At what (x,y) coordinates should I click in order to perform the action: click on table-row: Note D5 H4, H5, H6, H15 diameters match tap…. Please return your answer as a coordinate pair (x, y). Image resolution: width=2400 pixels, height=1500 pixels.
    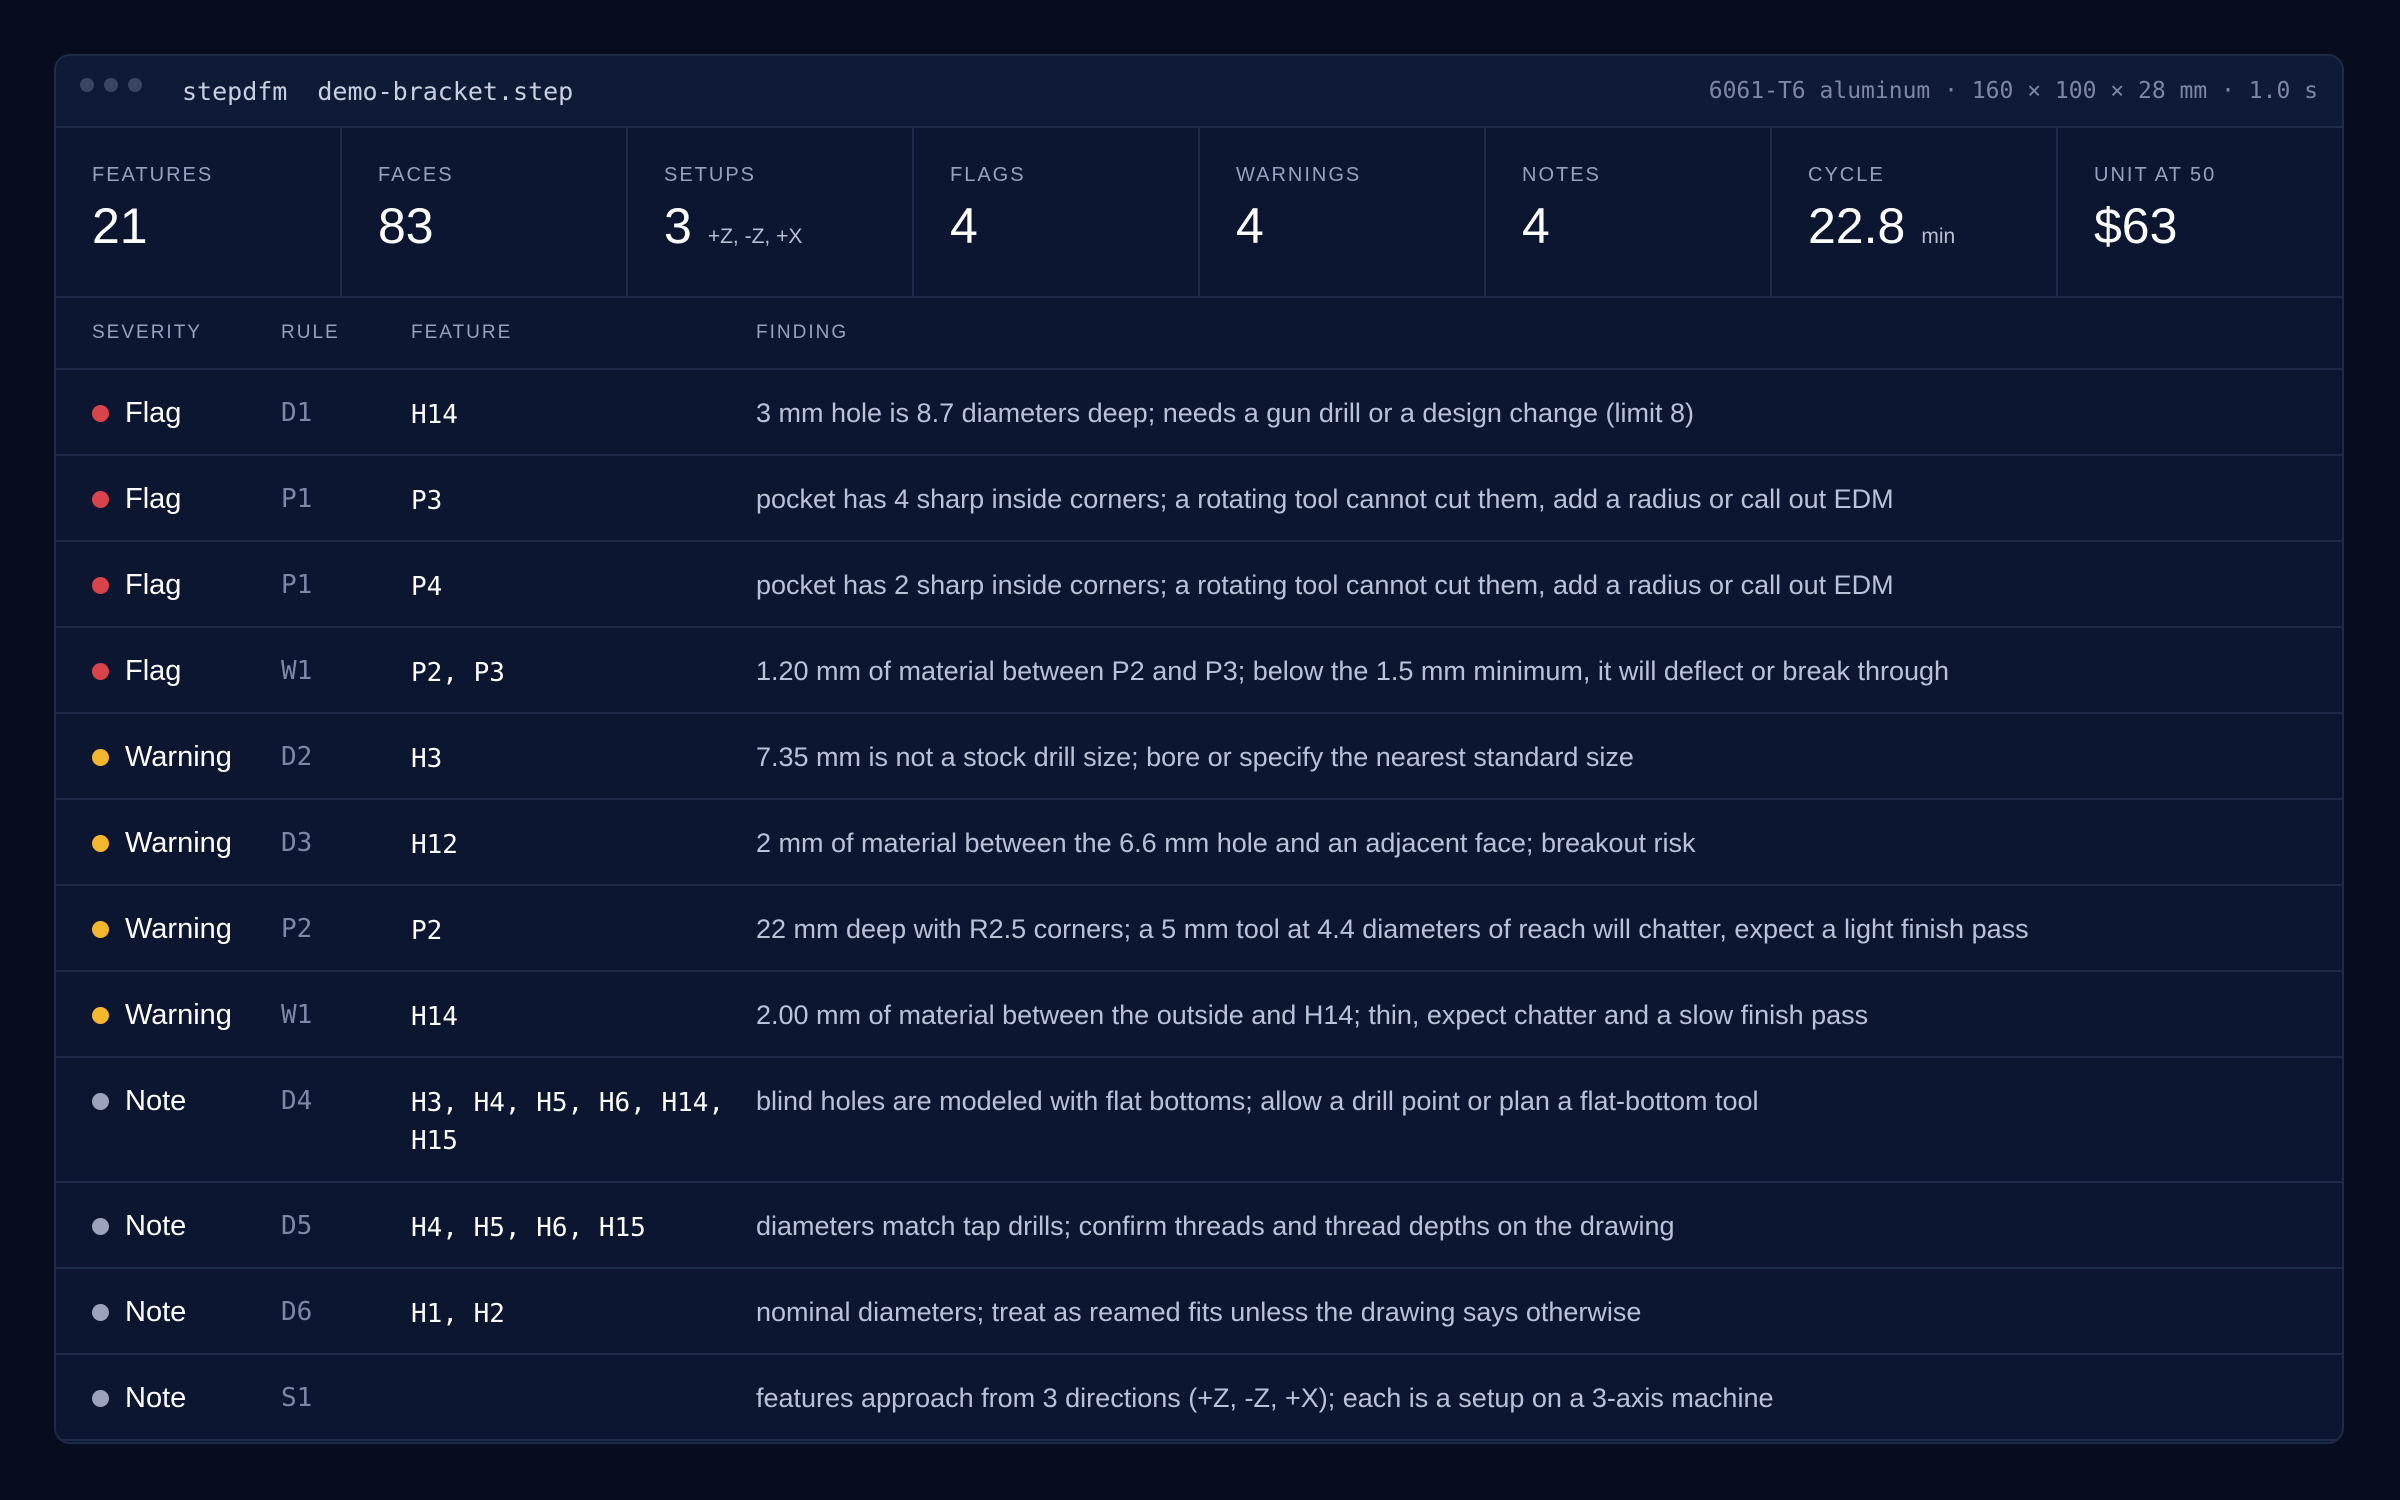
    Looking at the image, I should click on (1199, 1226).